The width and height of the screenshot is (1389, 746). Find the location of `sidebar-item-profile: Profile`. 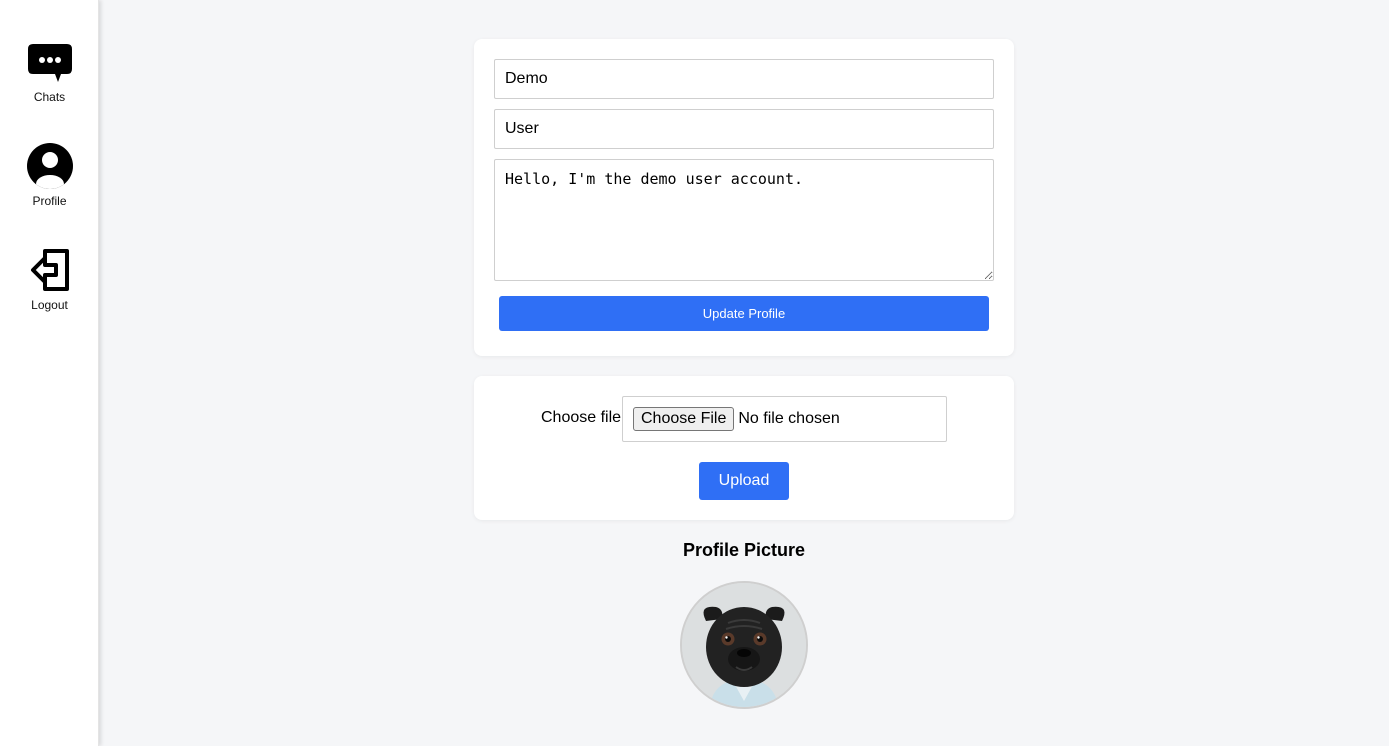

sidebar-item-profile: Profile is located at coordinates (49, 175).